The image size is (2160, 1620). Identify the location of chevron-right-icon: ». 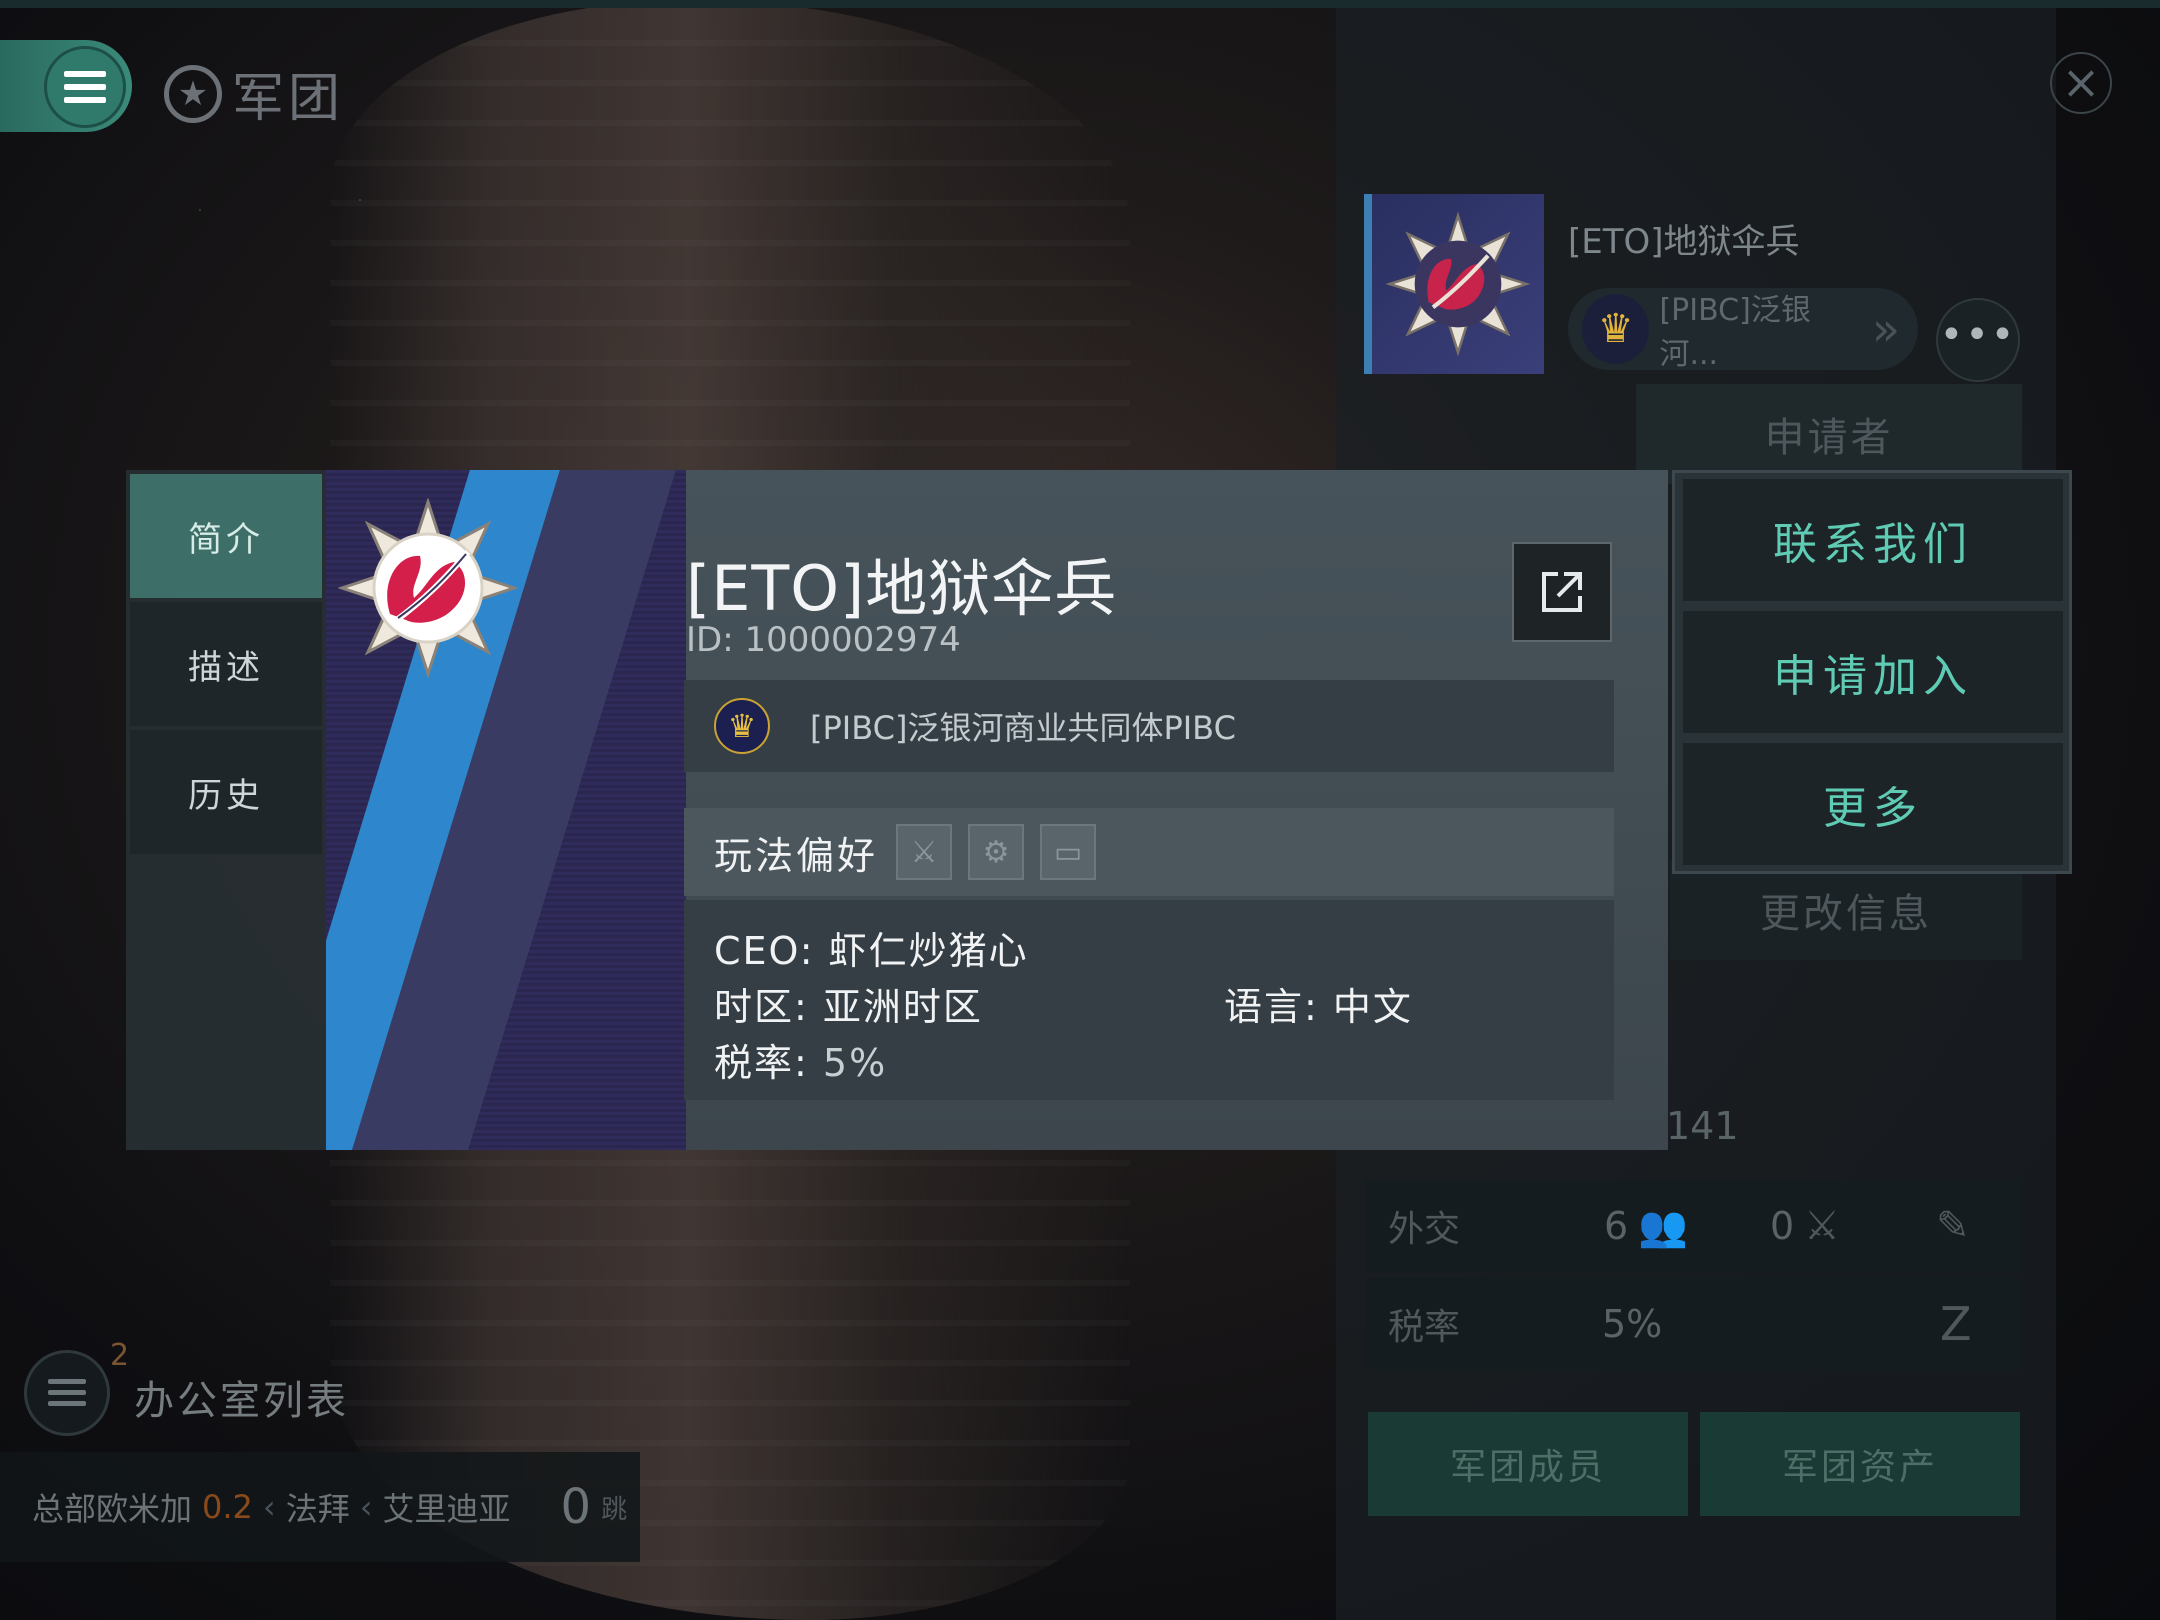
(1885, 329).